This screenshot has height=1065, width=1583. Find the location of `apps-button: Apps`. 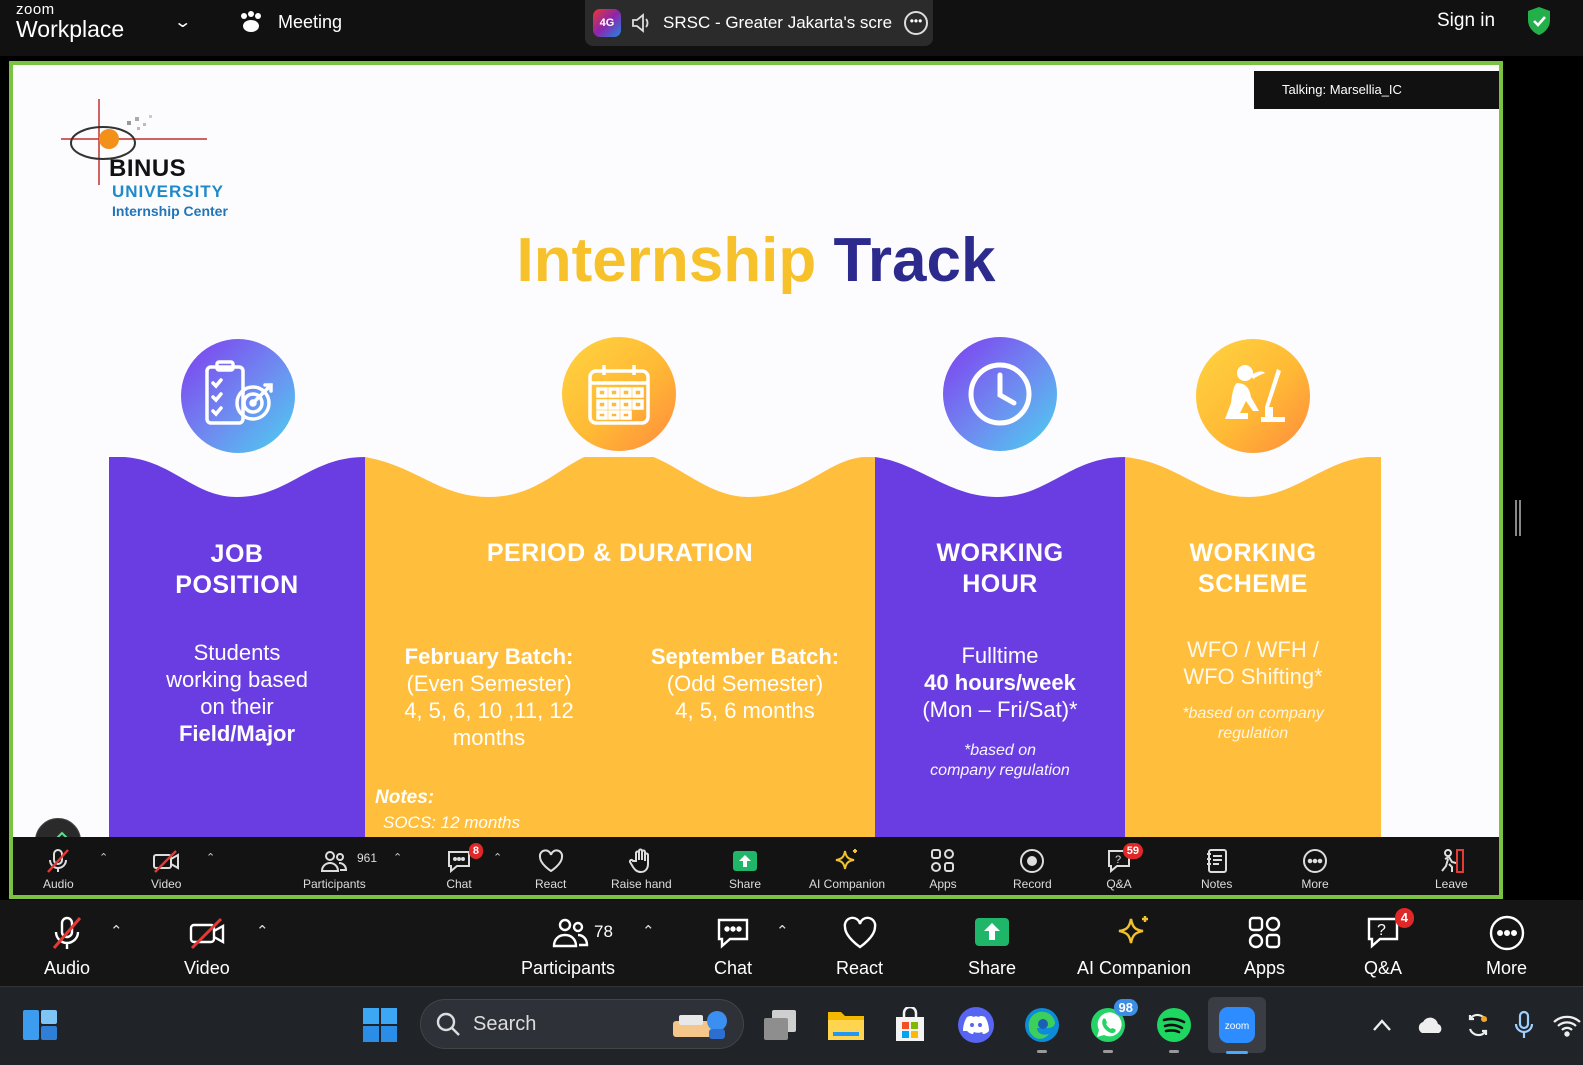

apps-button: Apps is located at coordinates (1264, 946).